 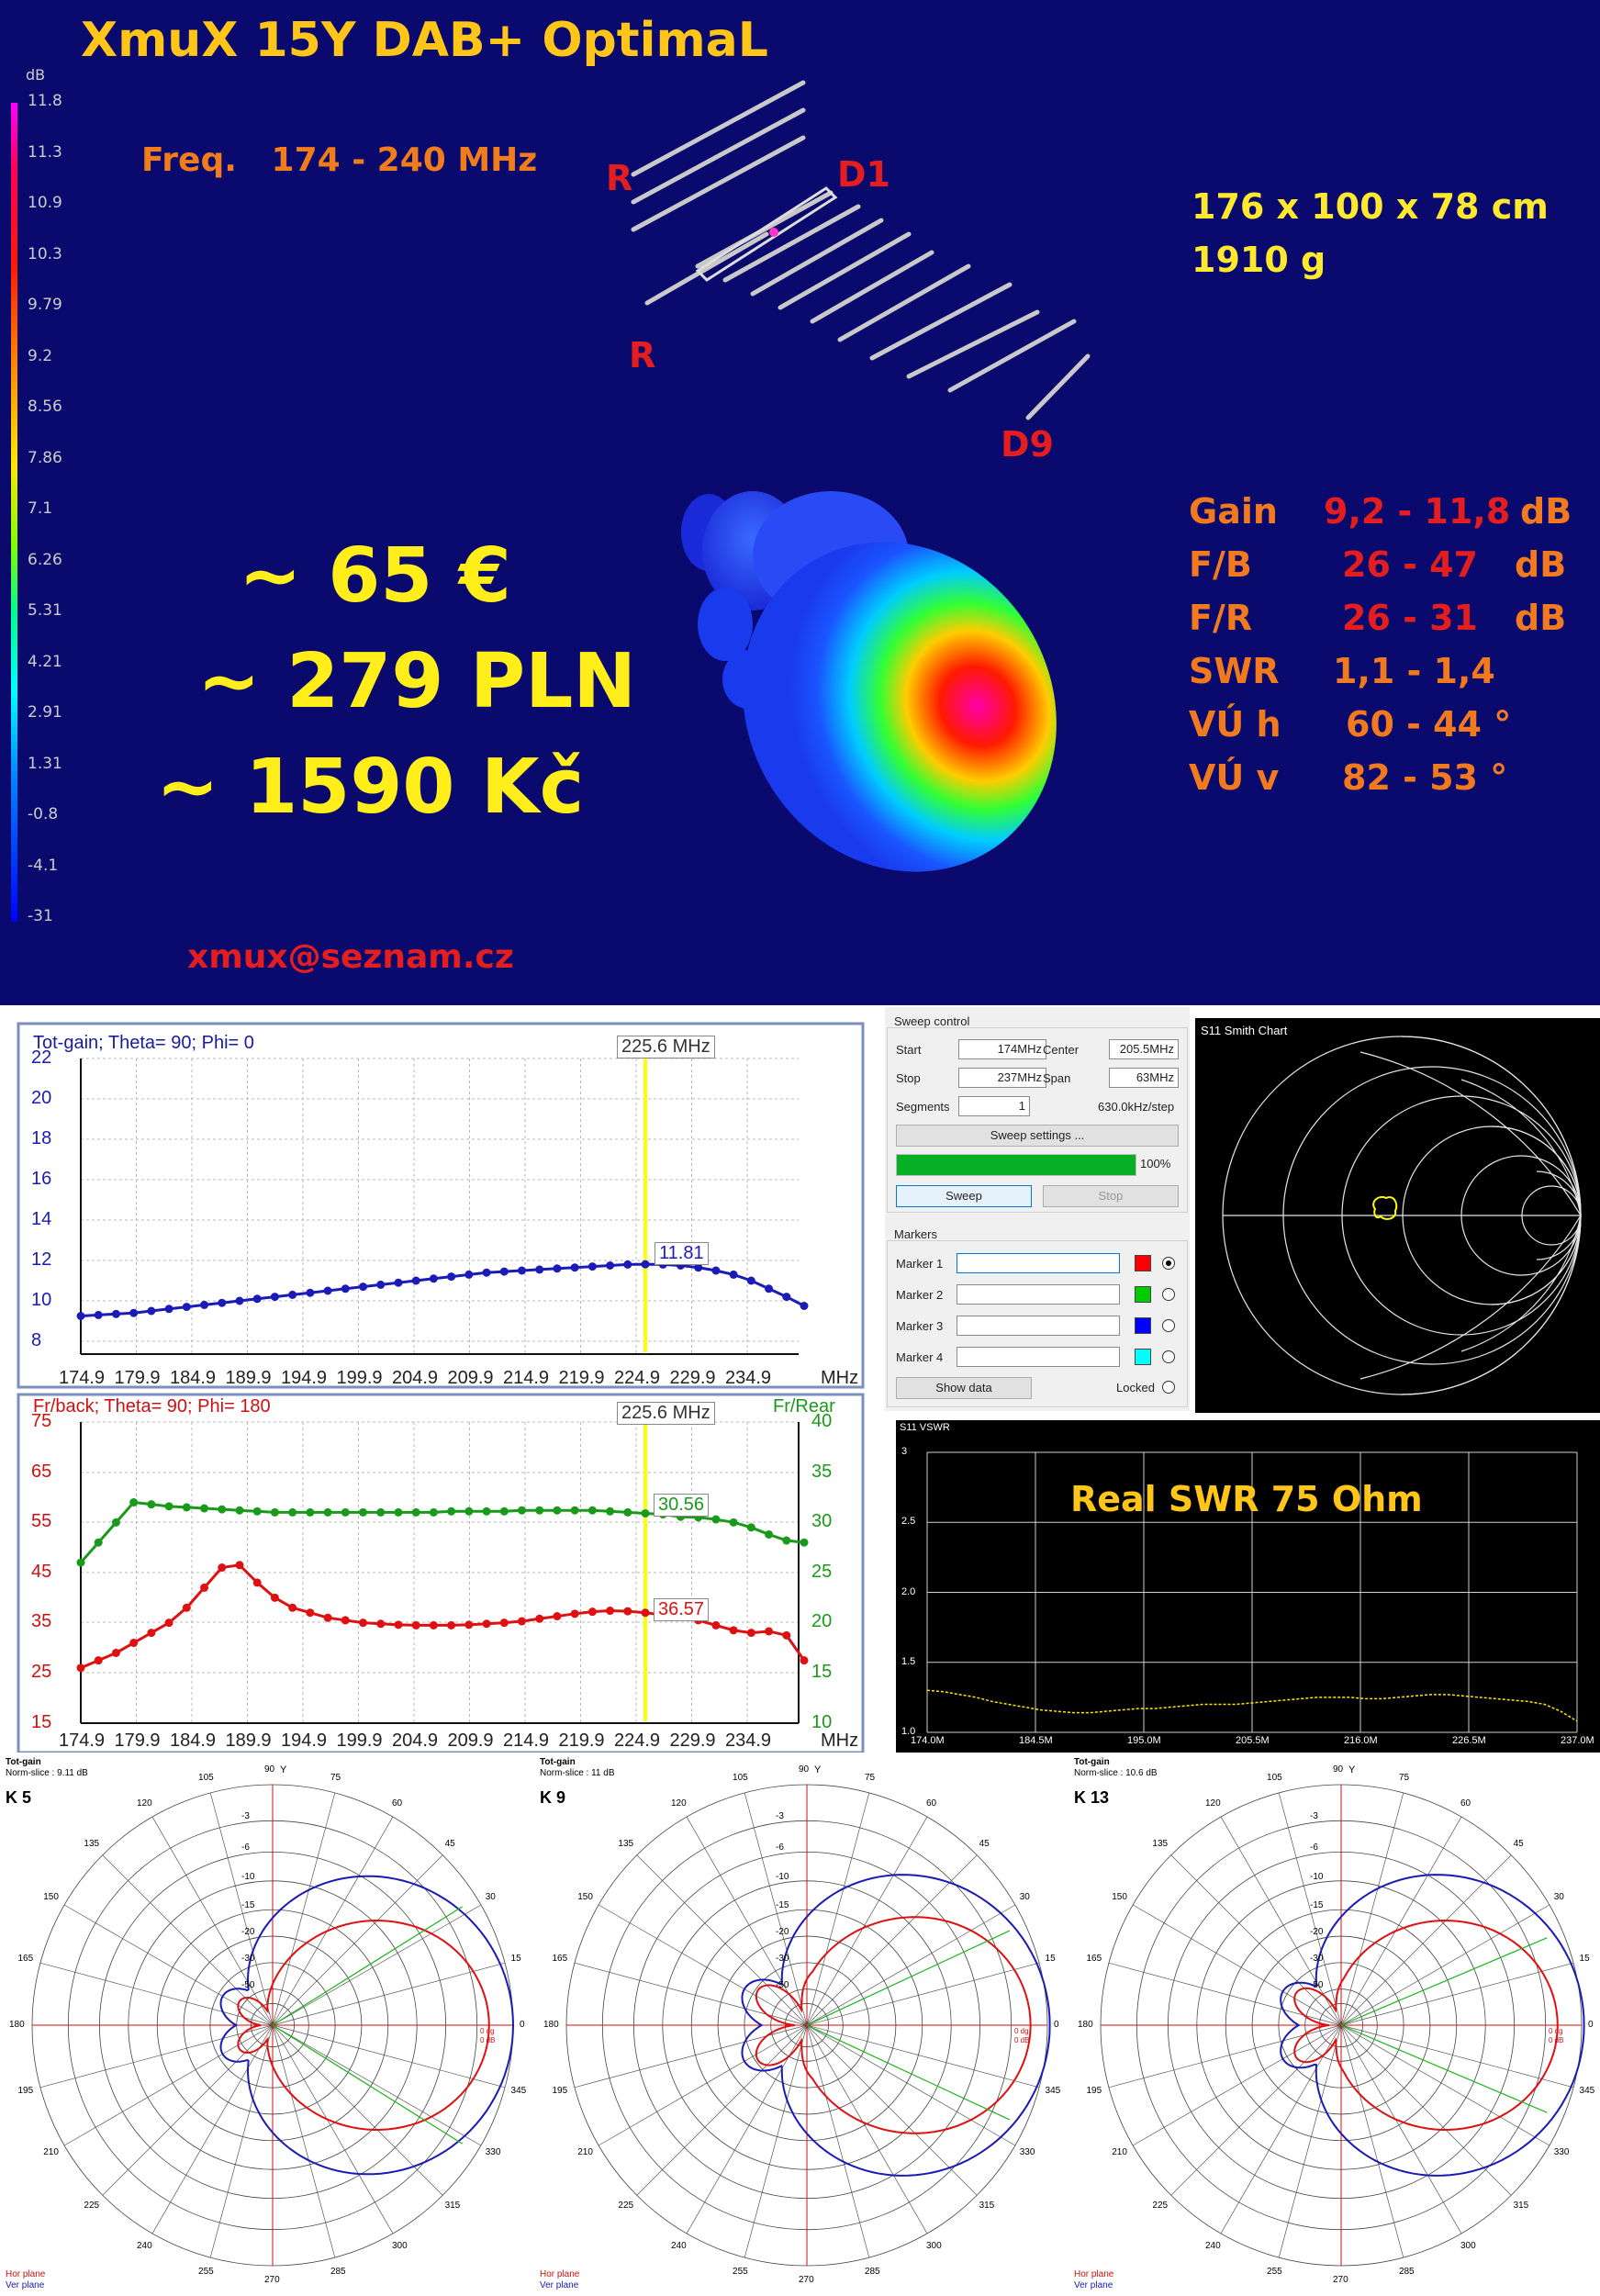 What do you see at coordinates (487, 2031) in the screenshot?
I see `polar-note: 0 dg` at bounding box center [487, 2031].